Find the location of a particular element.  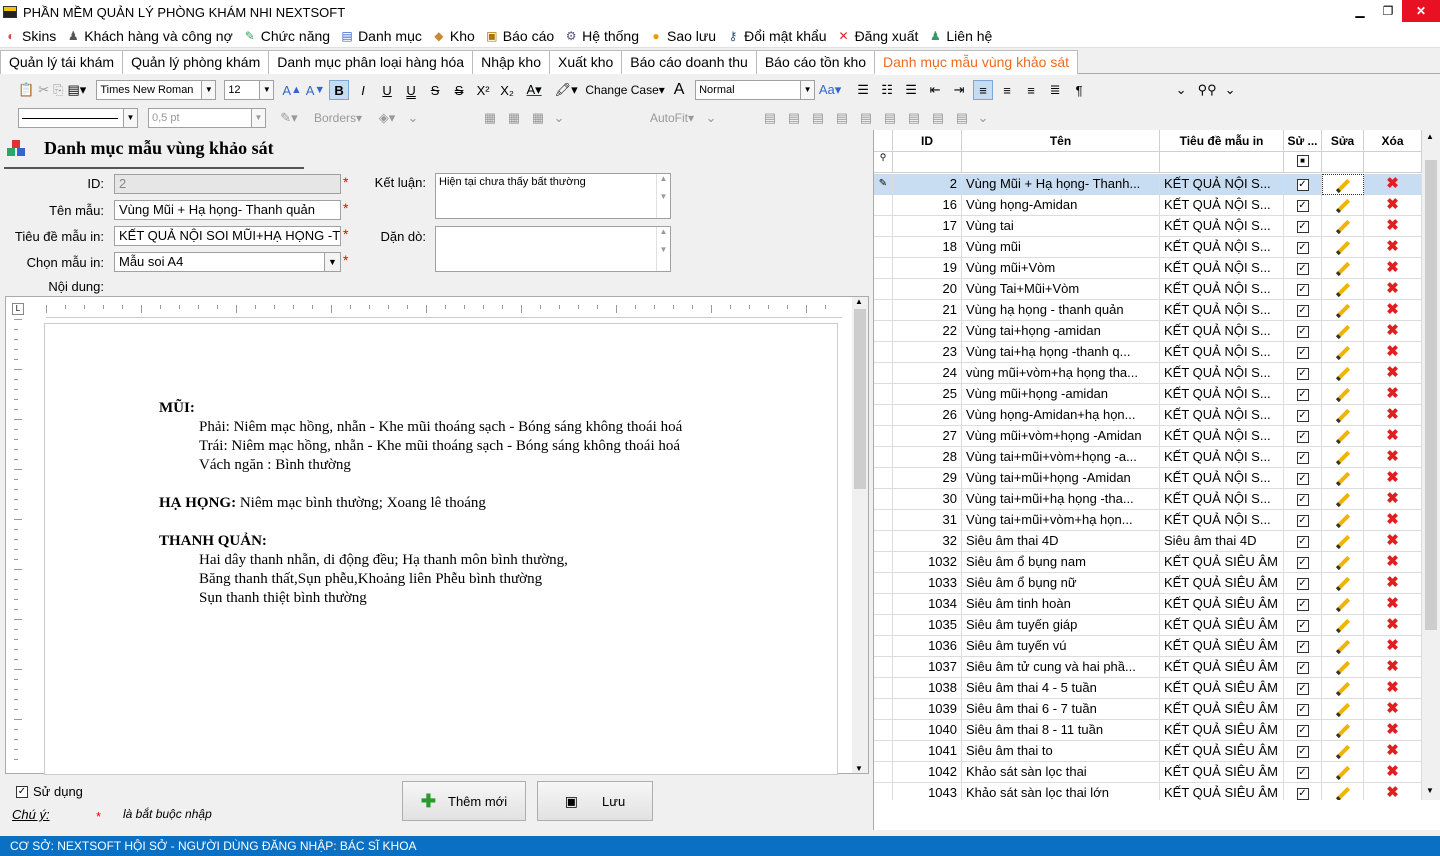

tab-6: Báo cáo tồn kho is located at coordinates (815, 62).